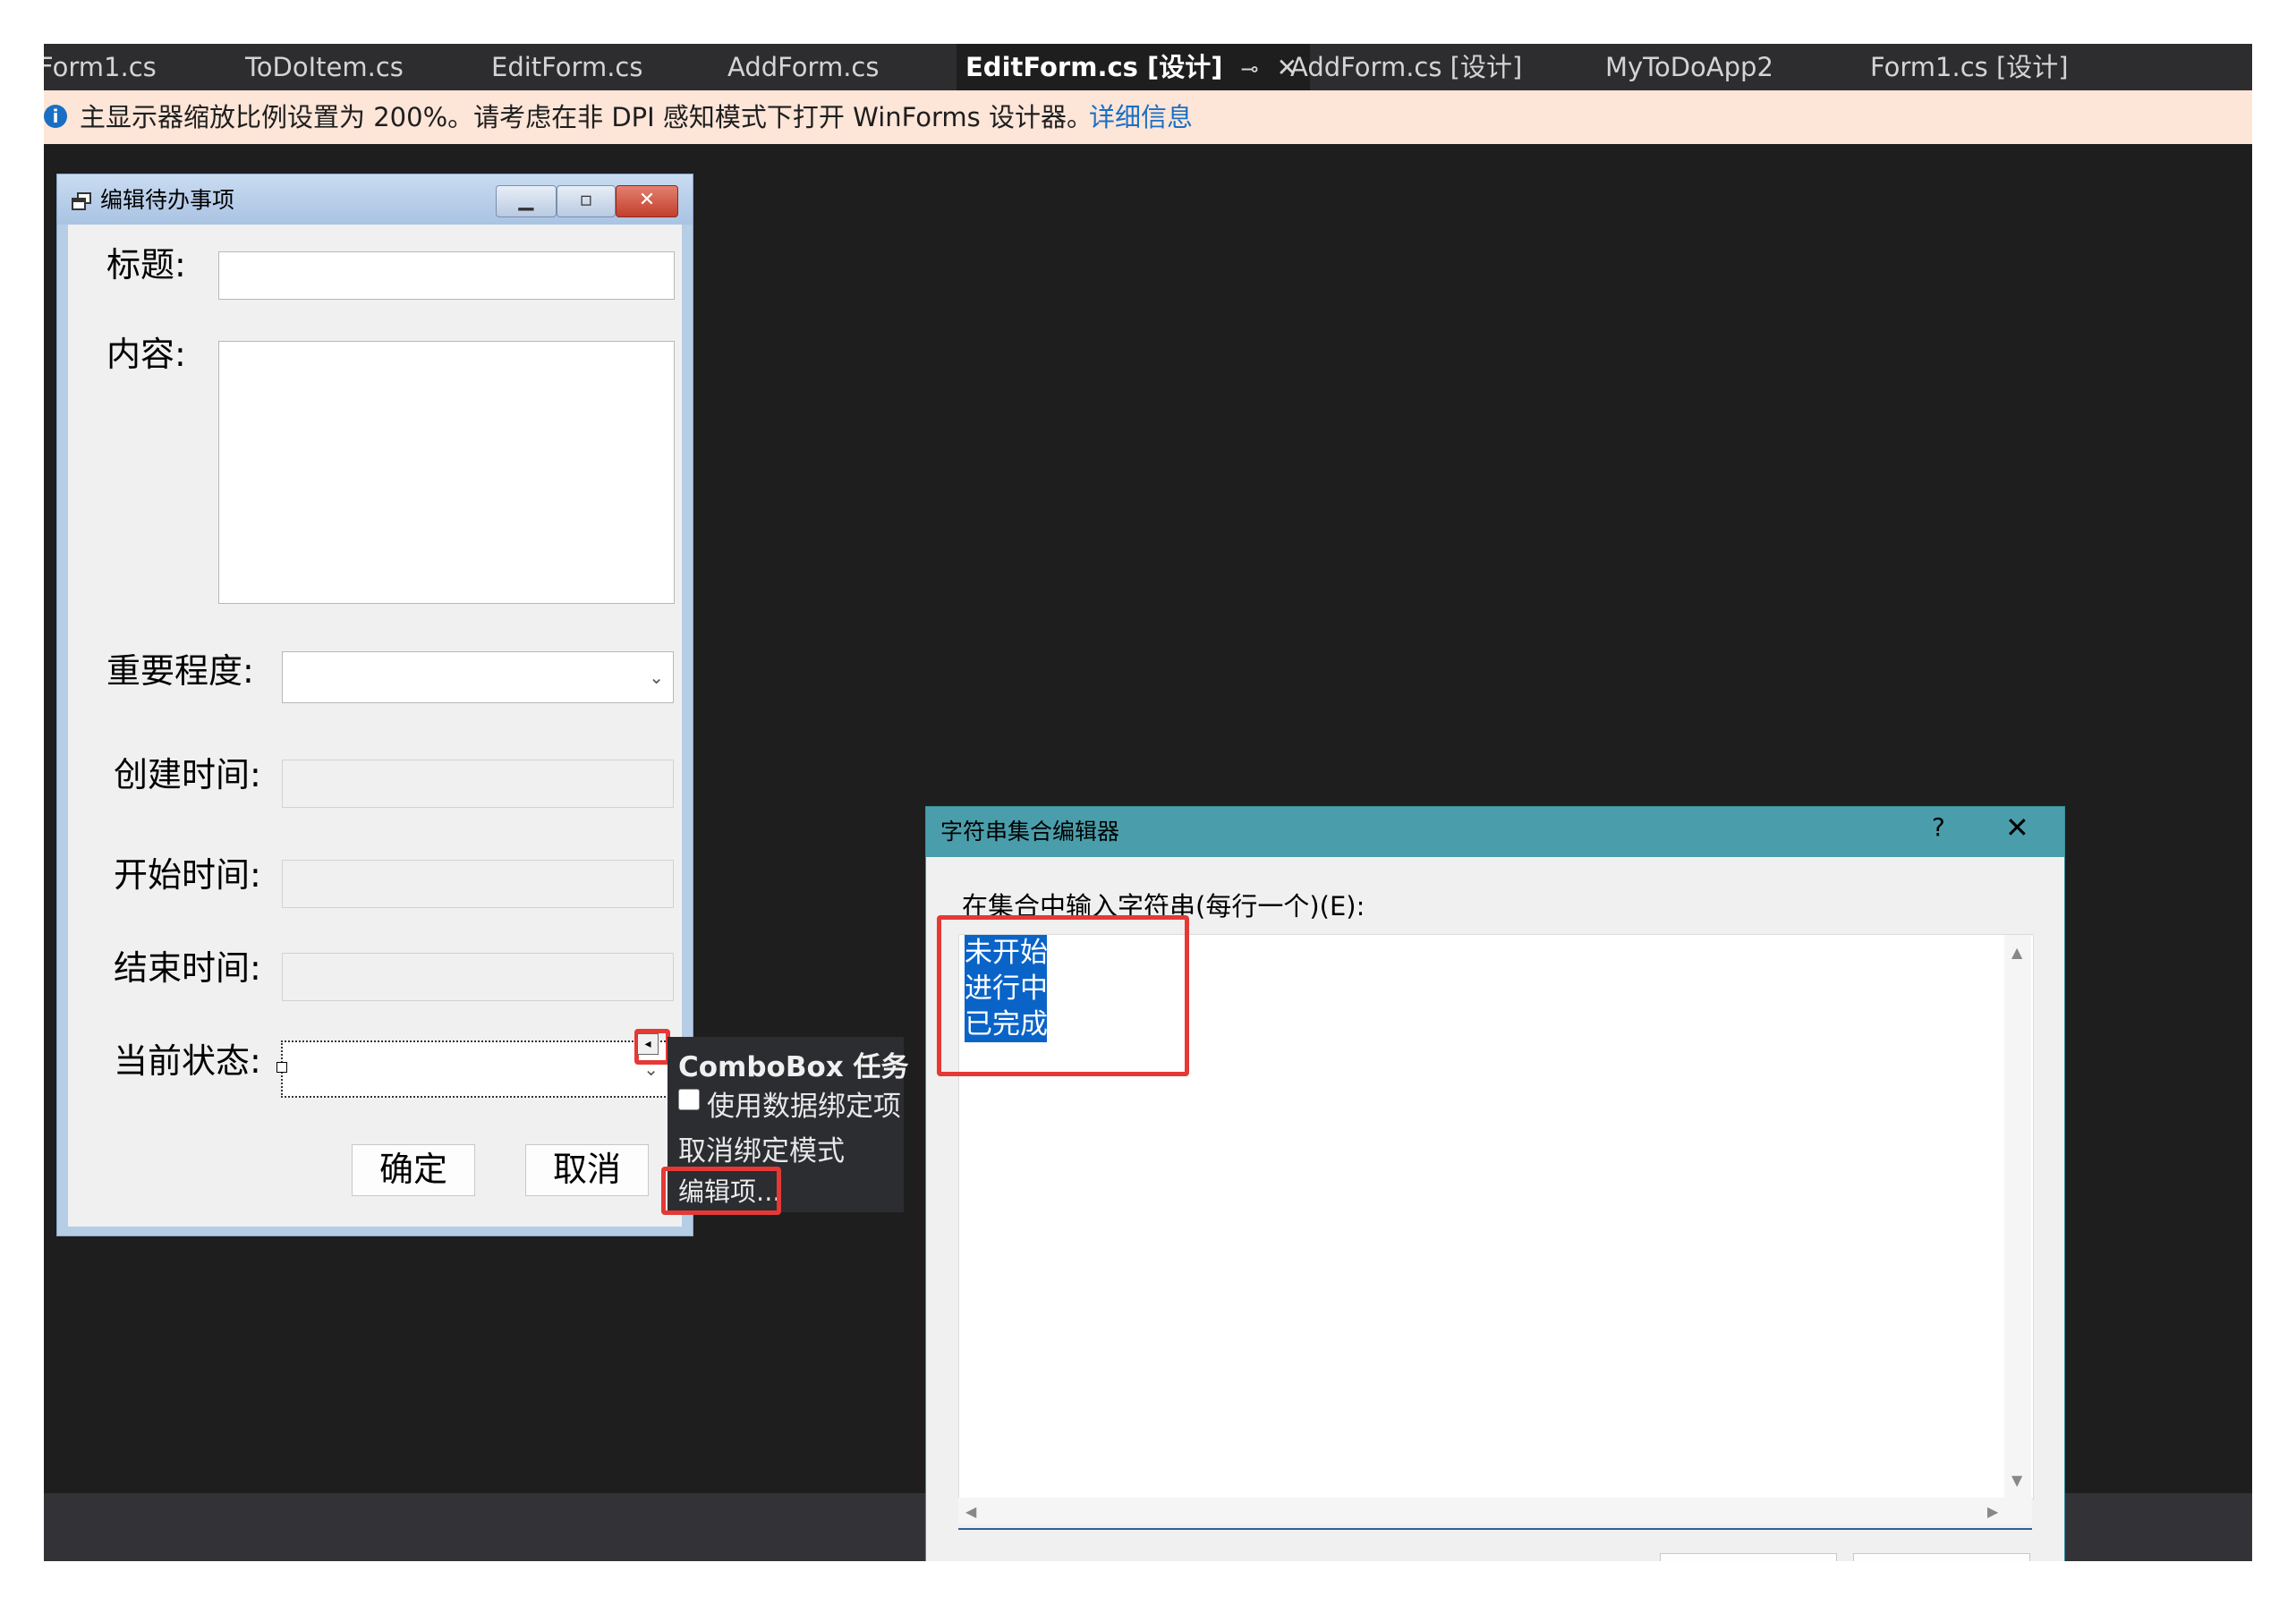 Image resolution: width=2296 pixels, height=1605 pixels. I want to click on form-title-bar: 编辑待办事项 ▁ ▫ ✕, so click(375, 199).